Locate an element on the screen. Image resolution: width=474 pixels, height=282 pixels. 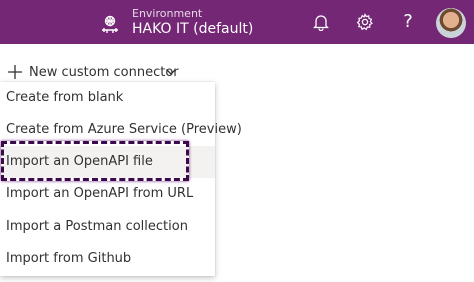
help-button: ? is located at coordinates (408, 22).